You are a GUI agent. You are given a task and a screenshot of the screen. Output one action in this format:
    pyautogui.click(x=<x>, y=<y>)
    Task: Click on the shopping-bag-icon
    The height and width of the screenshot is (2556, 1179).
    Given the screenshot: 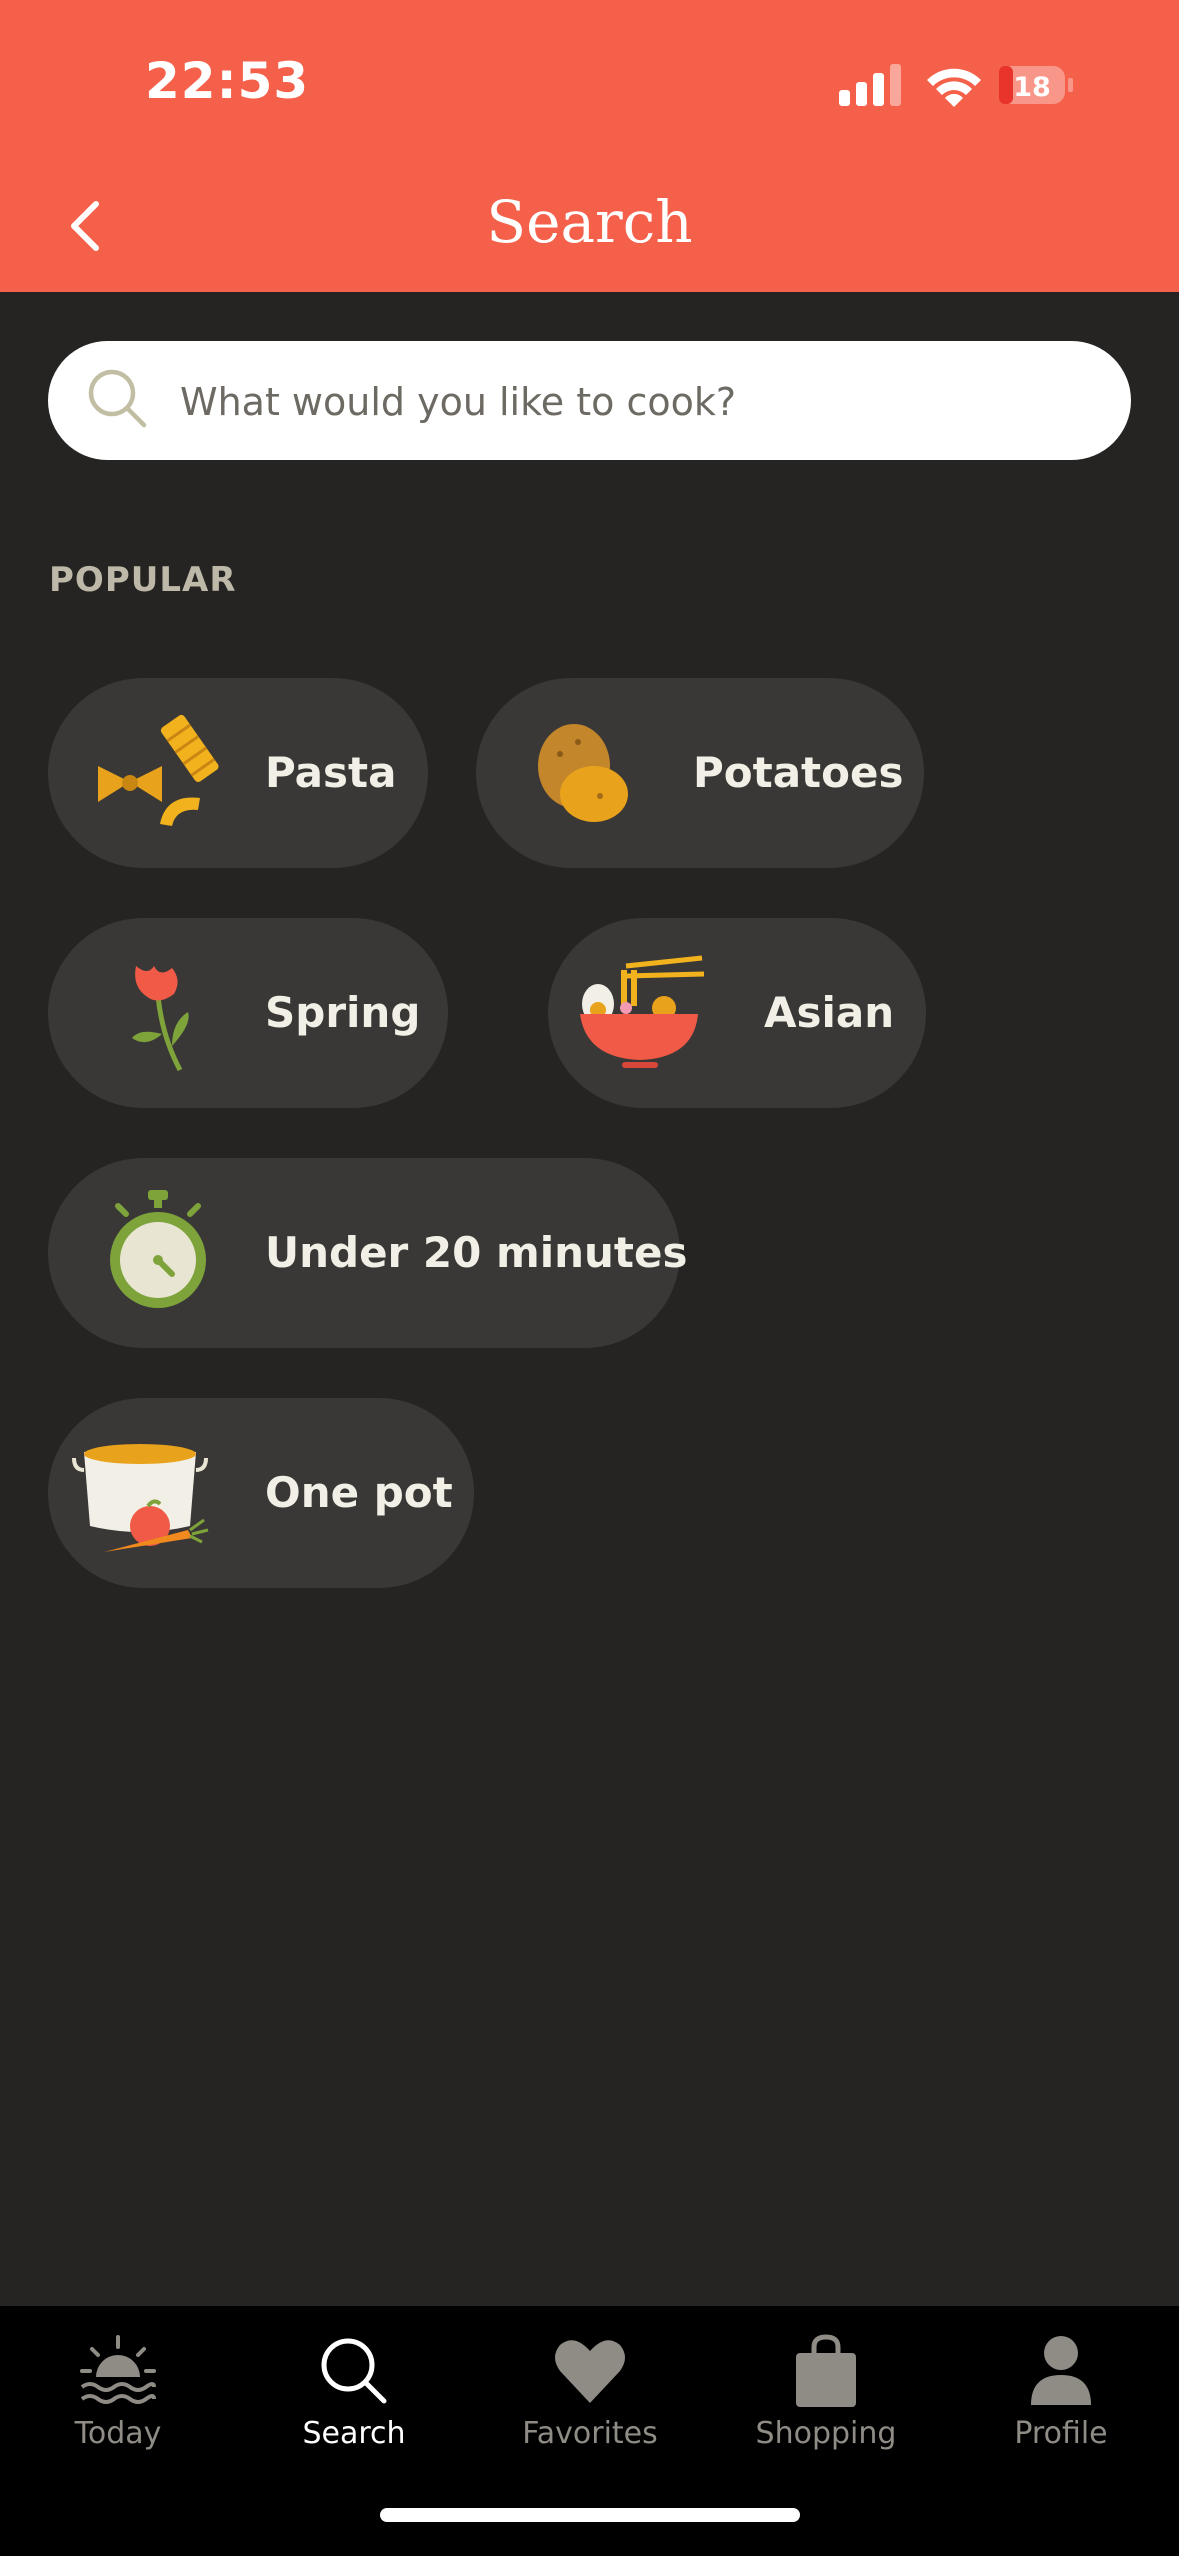 What is the action you would take?
    pyautogui.click(x=826, y=2370)
    